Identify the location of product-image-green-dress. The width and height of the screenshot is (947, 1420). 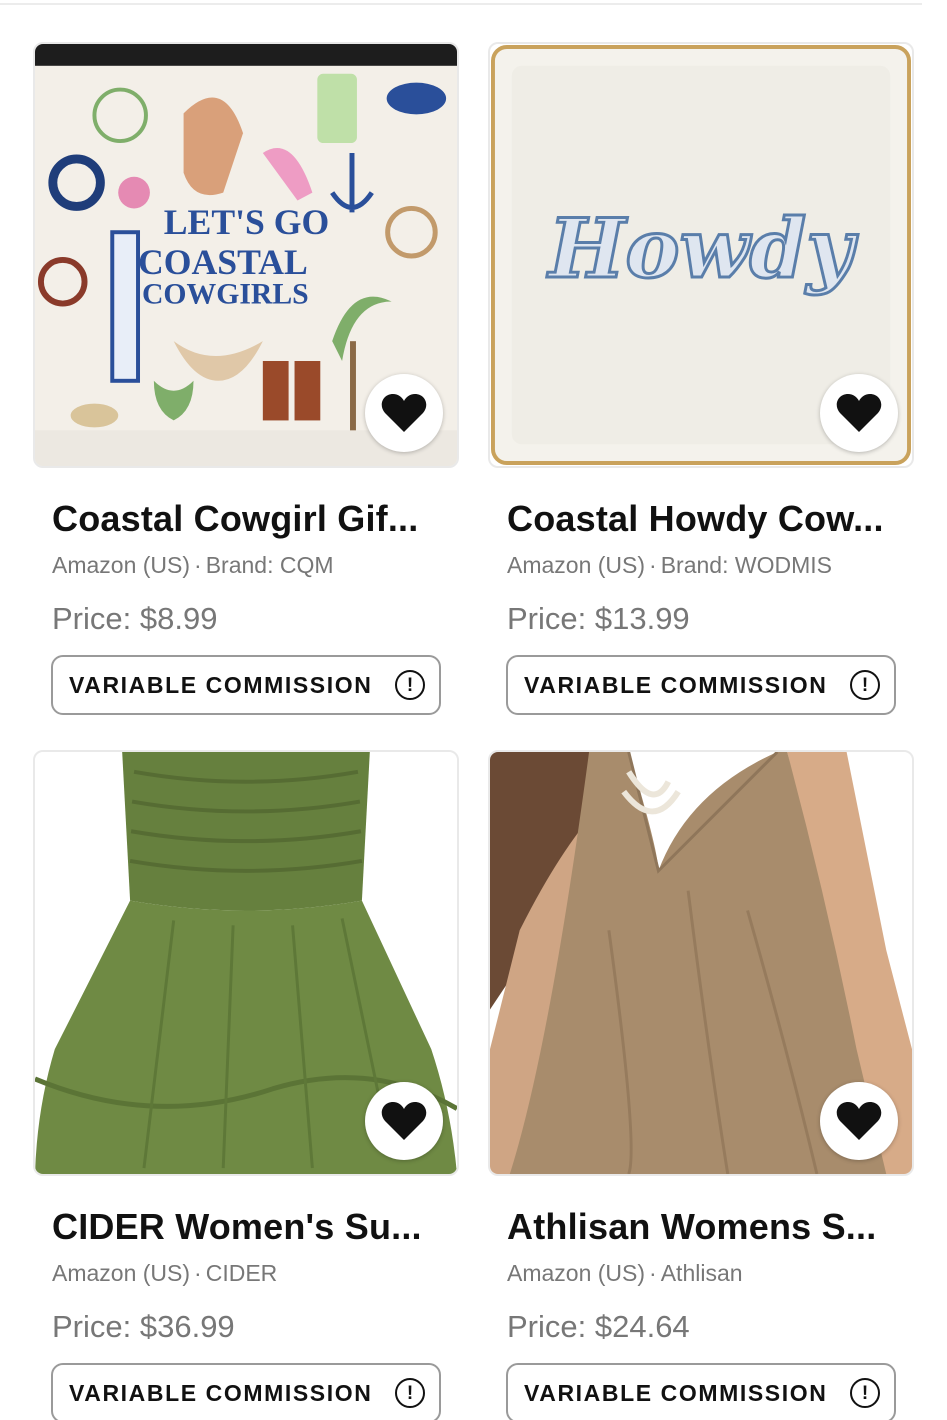
(246, 963).